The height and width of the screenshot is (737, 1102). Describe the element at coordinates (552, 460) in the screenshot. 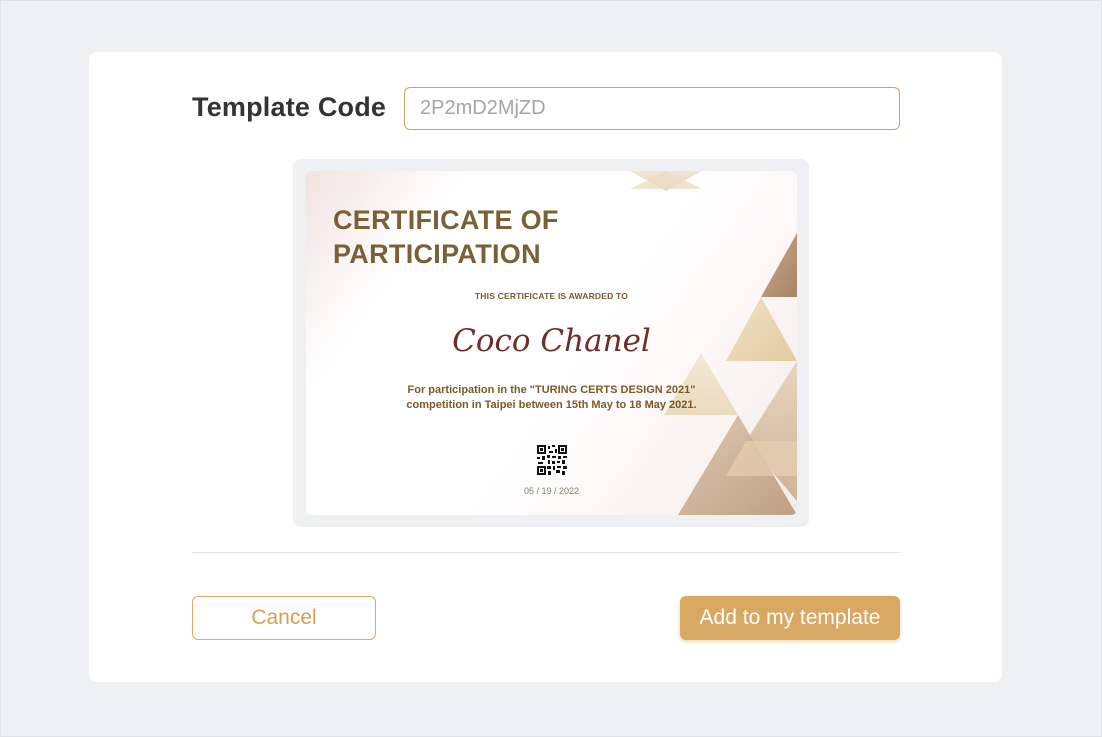

I see `qr-code-icon` at that location.